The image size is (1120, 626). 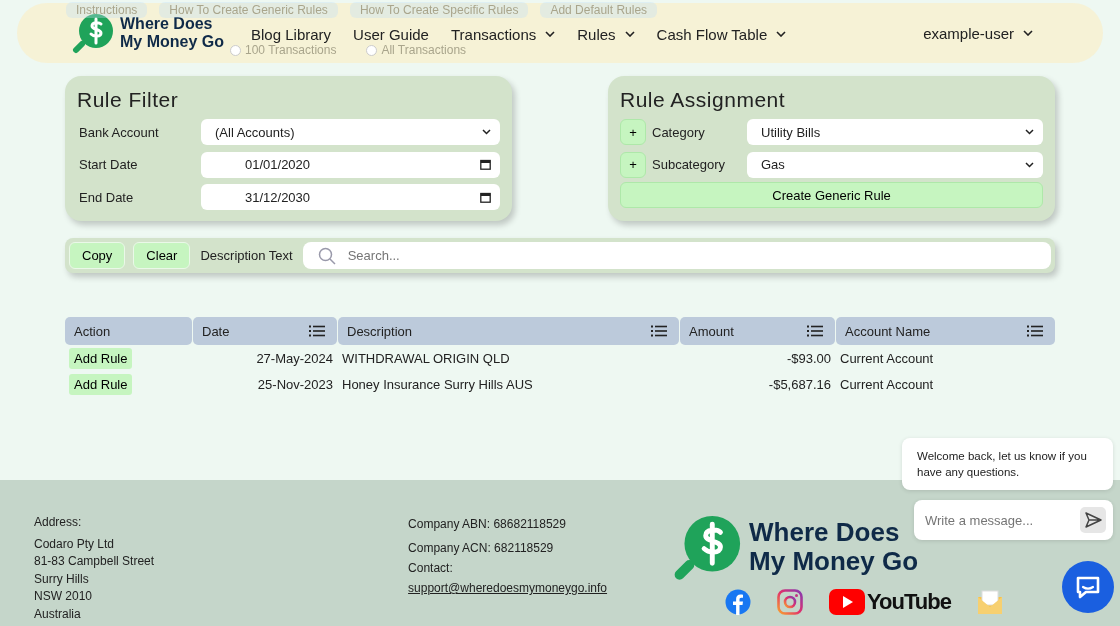 I want to click on column-header: Account Name, so click(x=945, y=331).